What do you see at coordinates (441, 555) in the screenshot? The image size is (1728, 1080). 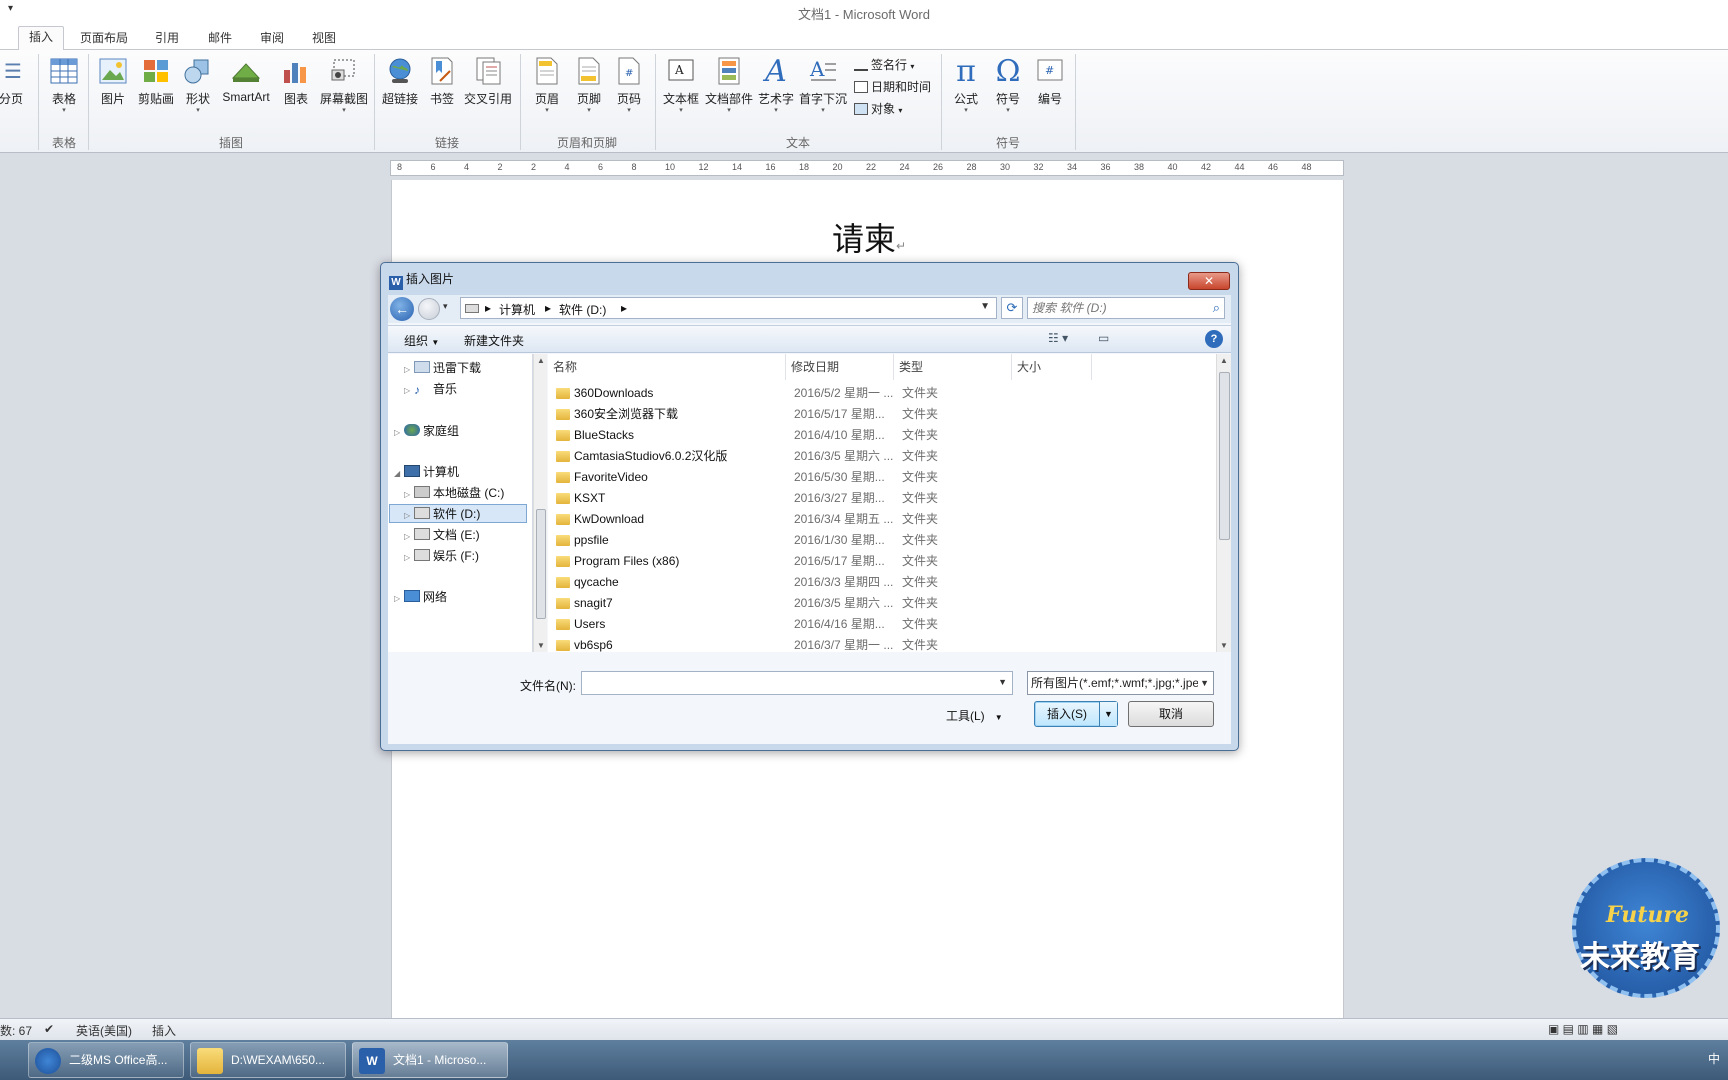 I see `nav-item-drive-f: ▷ 娱乐 (F:)` at bounding box center [441, 555].